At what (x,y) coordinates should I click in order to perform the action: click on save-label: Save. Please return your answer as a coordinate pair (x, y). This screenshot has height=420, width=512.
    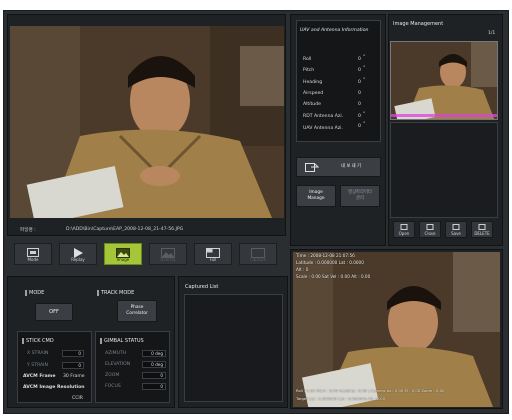
    Looking at the image, I should click on (456, 233).